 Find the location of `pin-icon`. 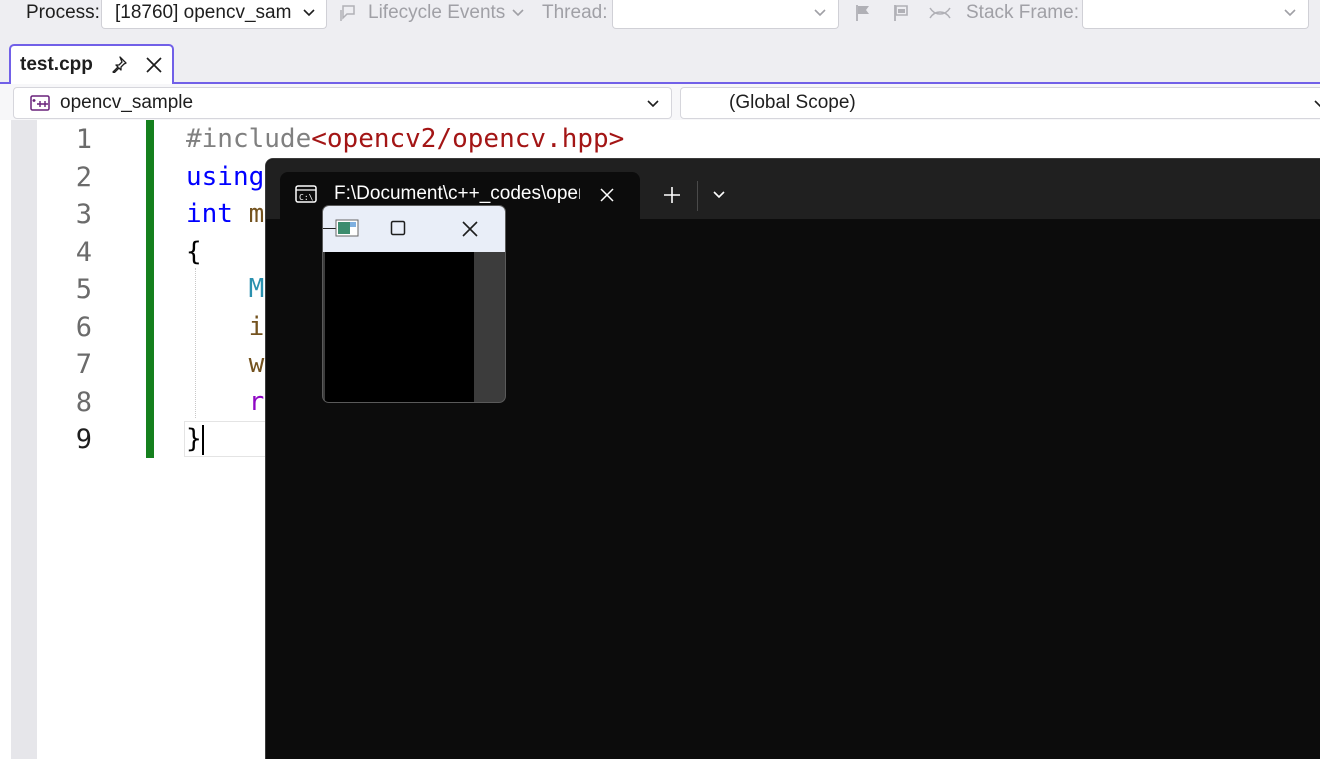

pin-icon is located at coordinates (119, 64).